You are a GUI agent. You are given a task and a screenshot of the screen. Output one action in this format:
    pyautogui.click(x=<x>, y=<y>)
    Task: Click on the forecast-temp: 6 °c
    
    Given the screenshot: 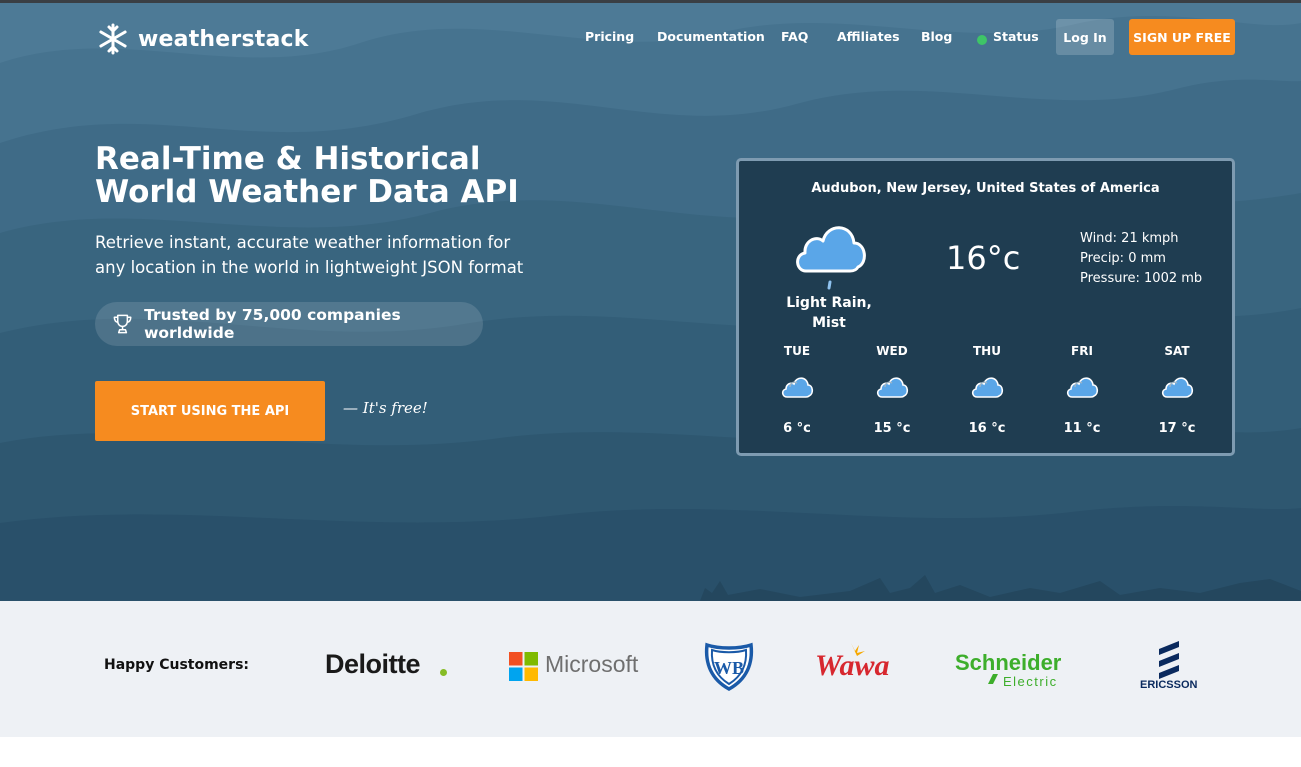 What is the action you would take?
    pyautogui.click(x=797, y=428)
    